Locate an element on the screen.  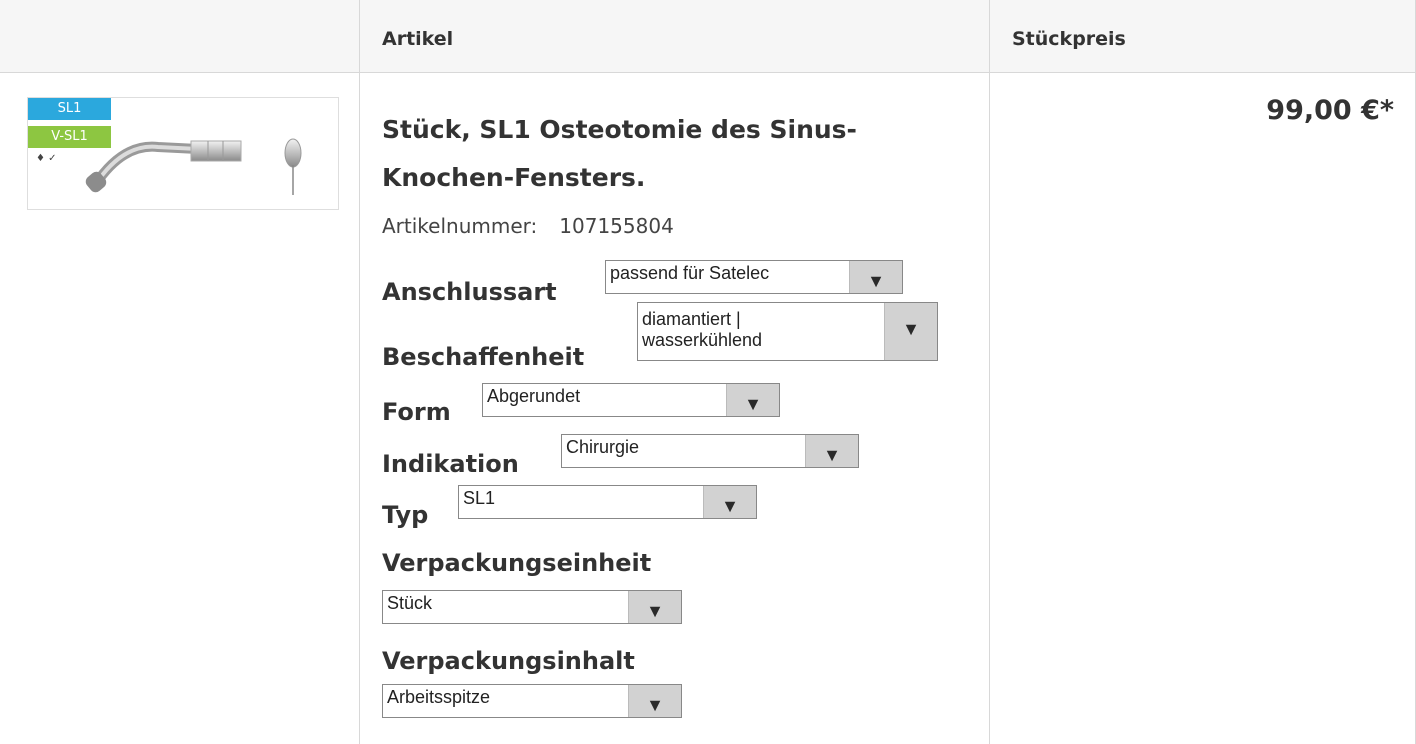
select-form: Abgerundet ▼ is located at coordinates (631, 400).